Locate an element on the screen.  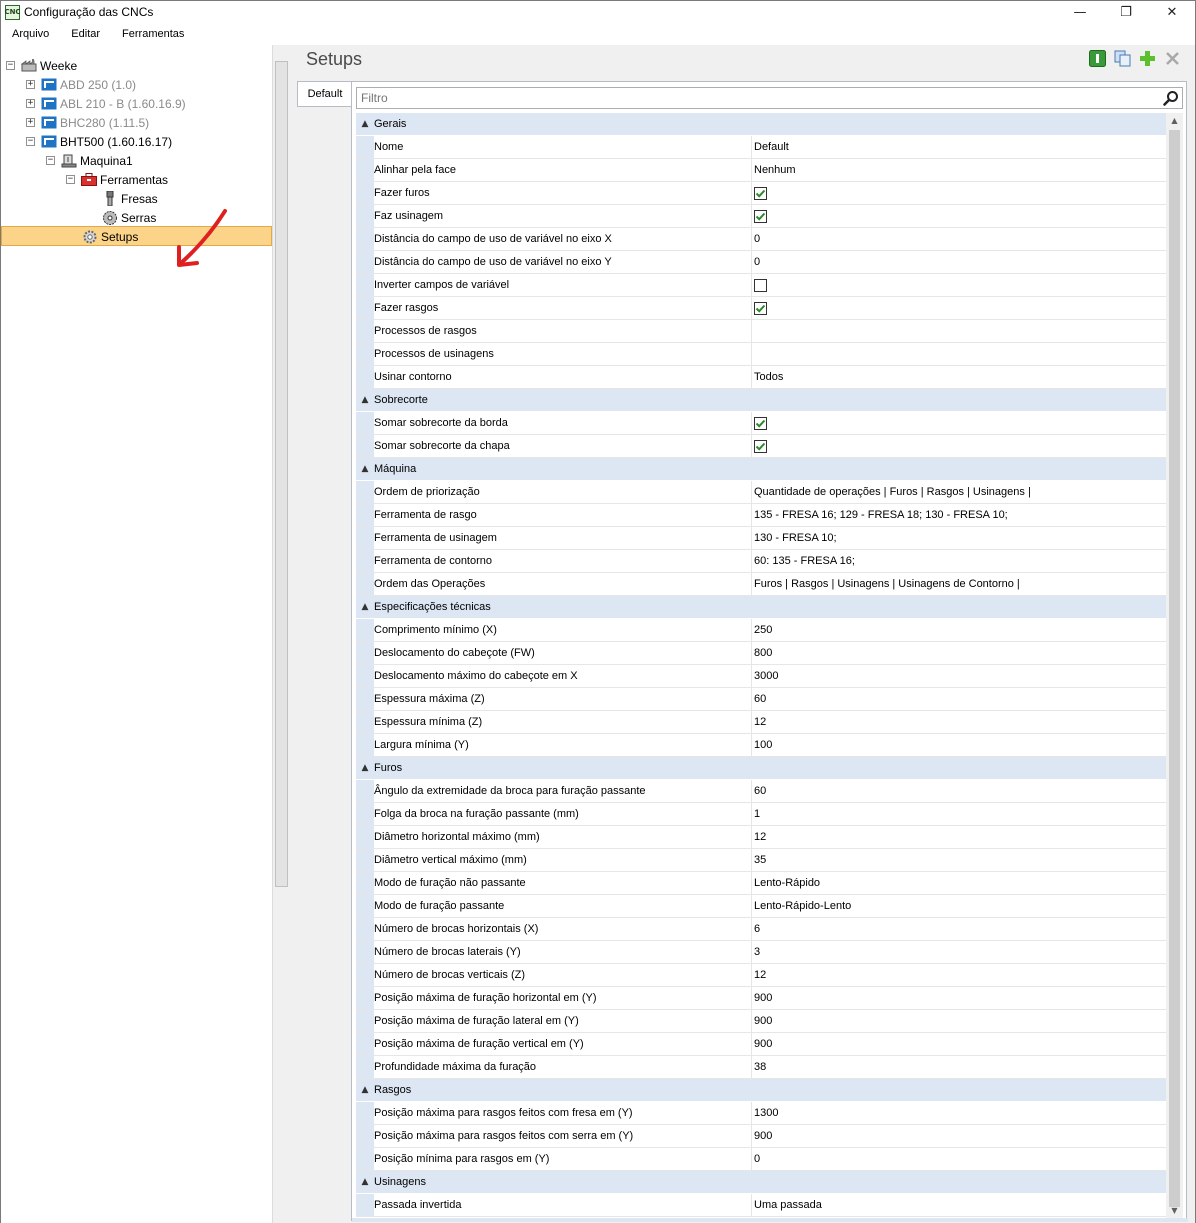
property-row: Alinhar pela face Nenhum is located at coordinates (761, 170).